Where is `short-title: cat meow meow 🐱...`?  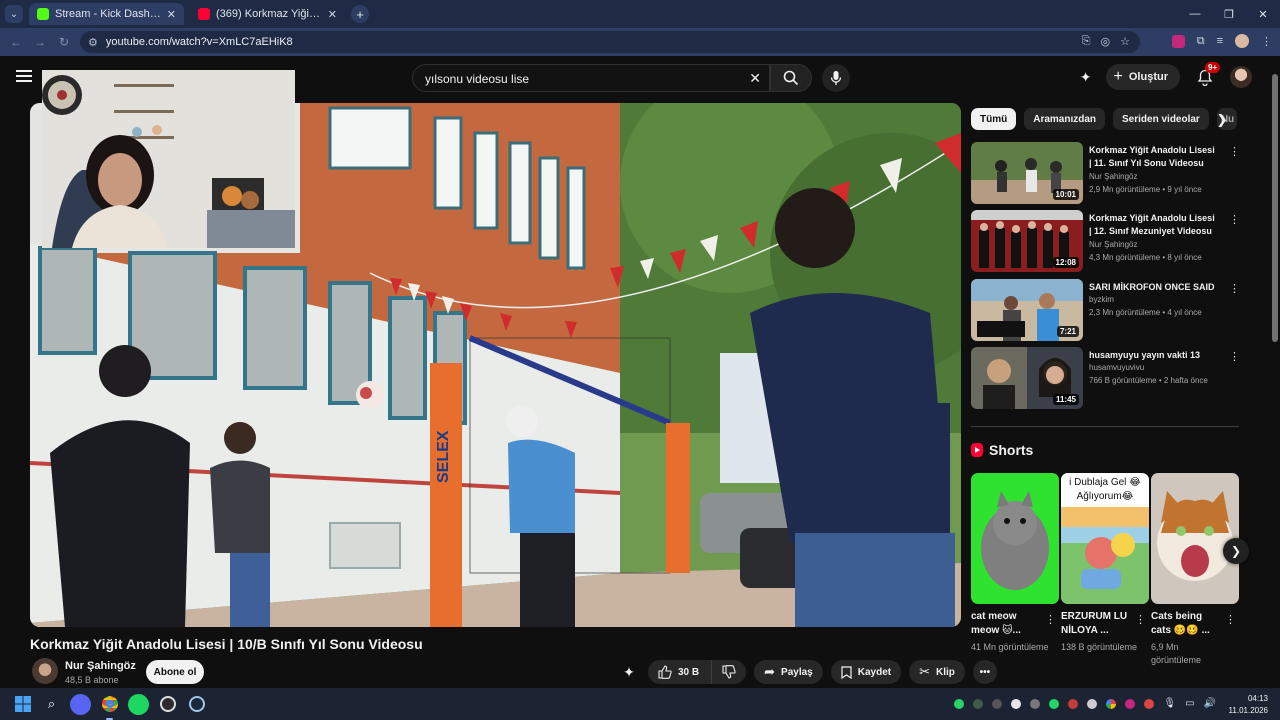 short-title: cat meow meow 🐱... is located at coordinates (1007, 624).